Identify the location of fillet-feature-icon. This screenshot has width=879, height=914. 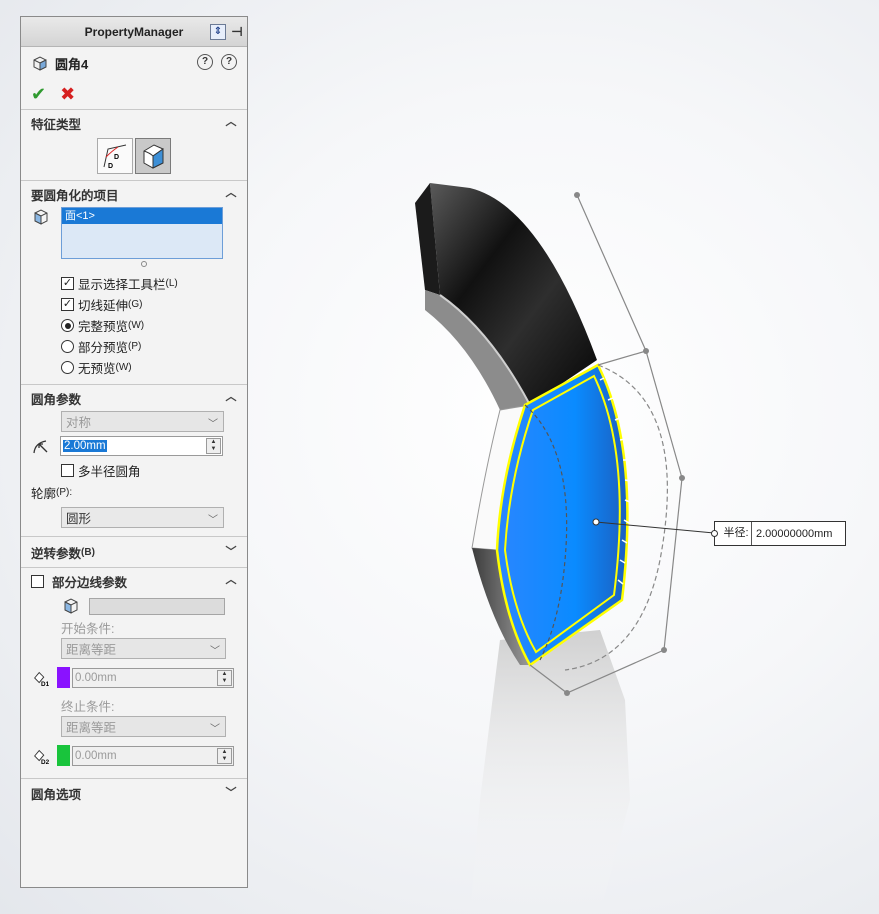
(40, 63).